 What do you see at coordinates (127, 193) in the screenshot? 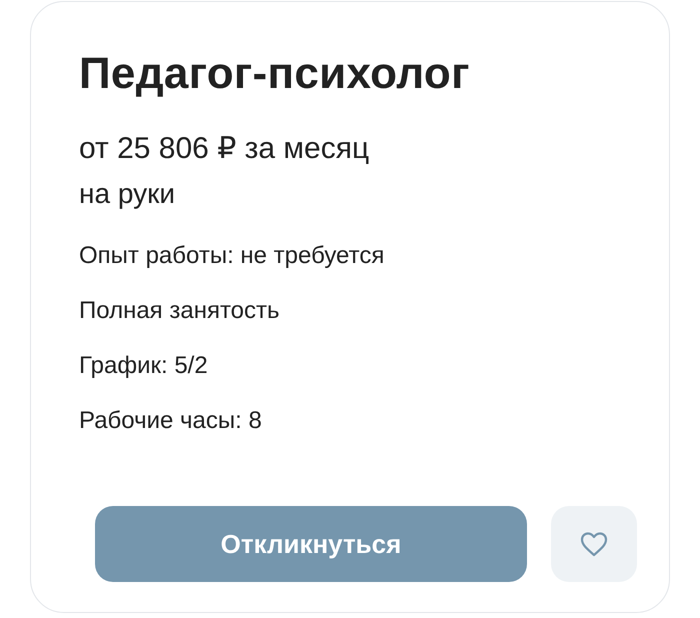
I see `salary-note: на руки` at bounding box center [127, 193].